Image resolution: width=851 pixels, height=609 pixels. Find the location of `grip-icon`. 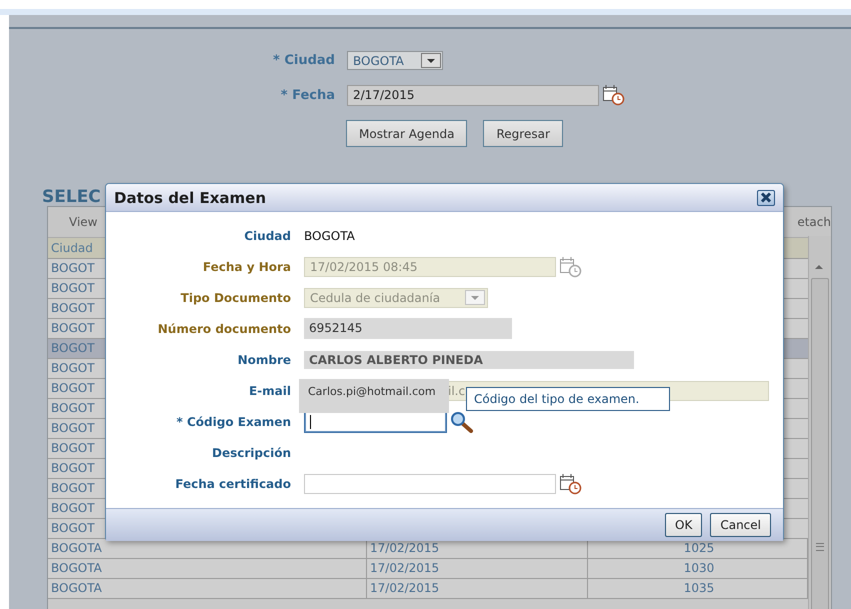

grip-icon is located at coordinates (820, 547).